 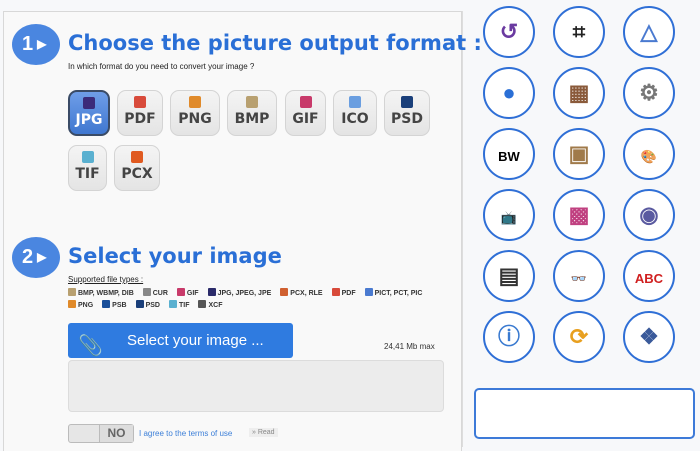 I want to click on step-2-title: Select your image, so click(x=175, y=256).